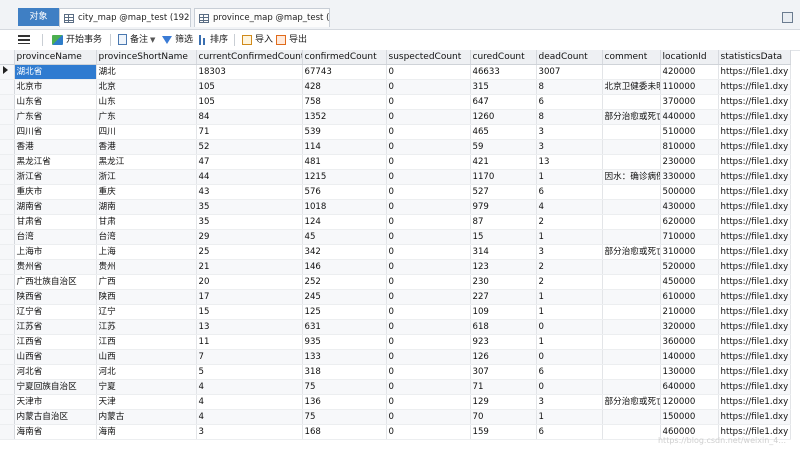  What do you see at coordinates (249, 267) in the screenshot?
I see `table-cell: 21` at bounding box center [249, 267].